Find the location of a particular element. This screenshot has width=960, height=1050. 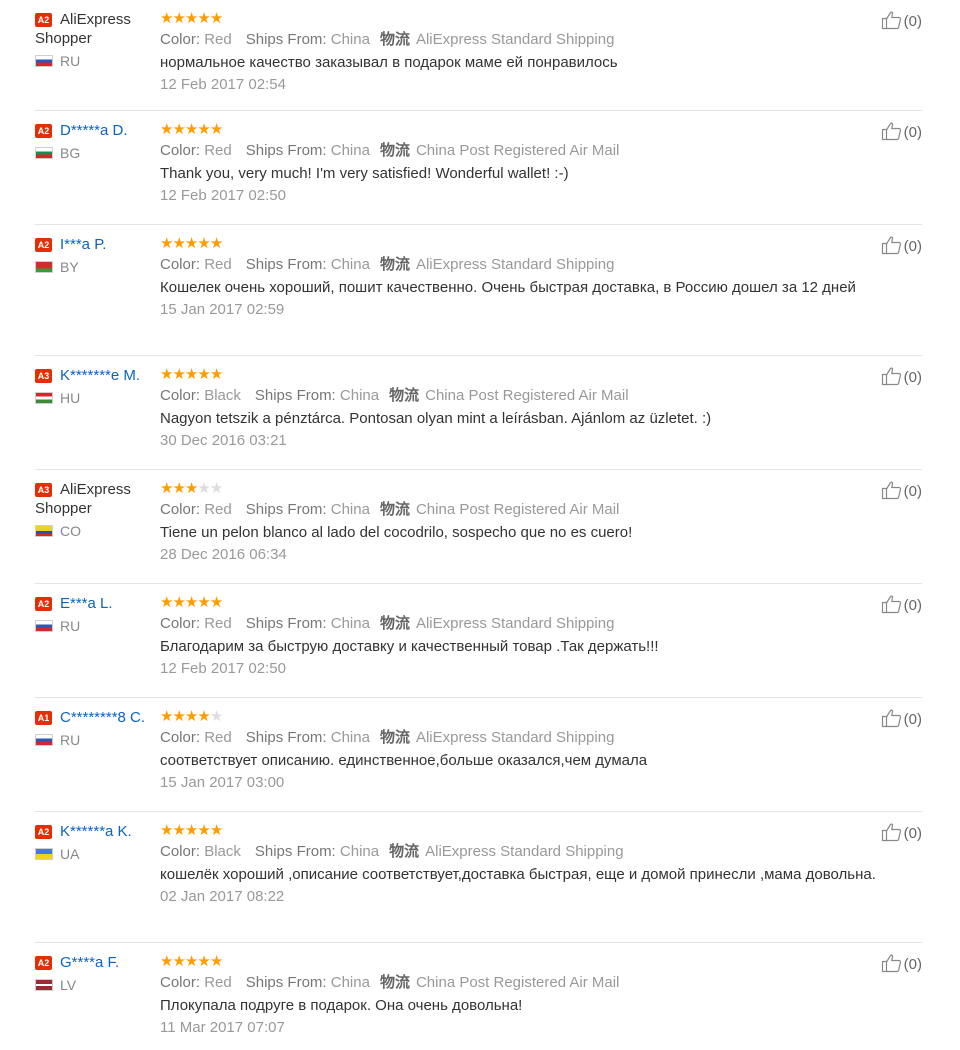

buyer-level-badge: A1 is located at coordinates (43, 718).